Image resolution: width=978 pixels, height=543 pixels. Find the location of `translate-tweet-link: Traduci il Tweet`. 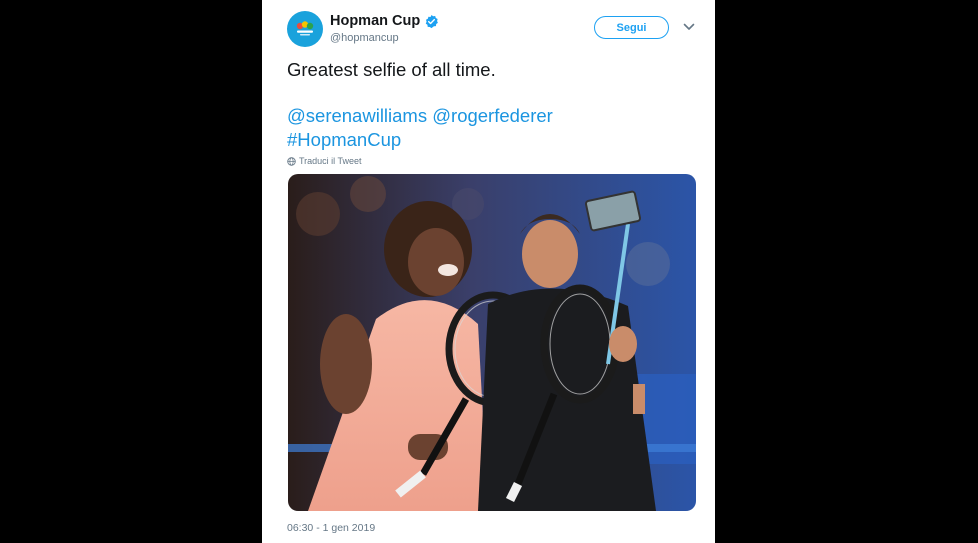

translate-tweet-link: Traduci il Tweet is located at coordinates (324, 161).